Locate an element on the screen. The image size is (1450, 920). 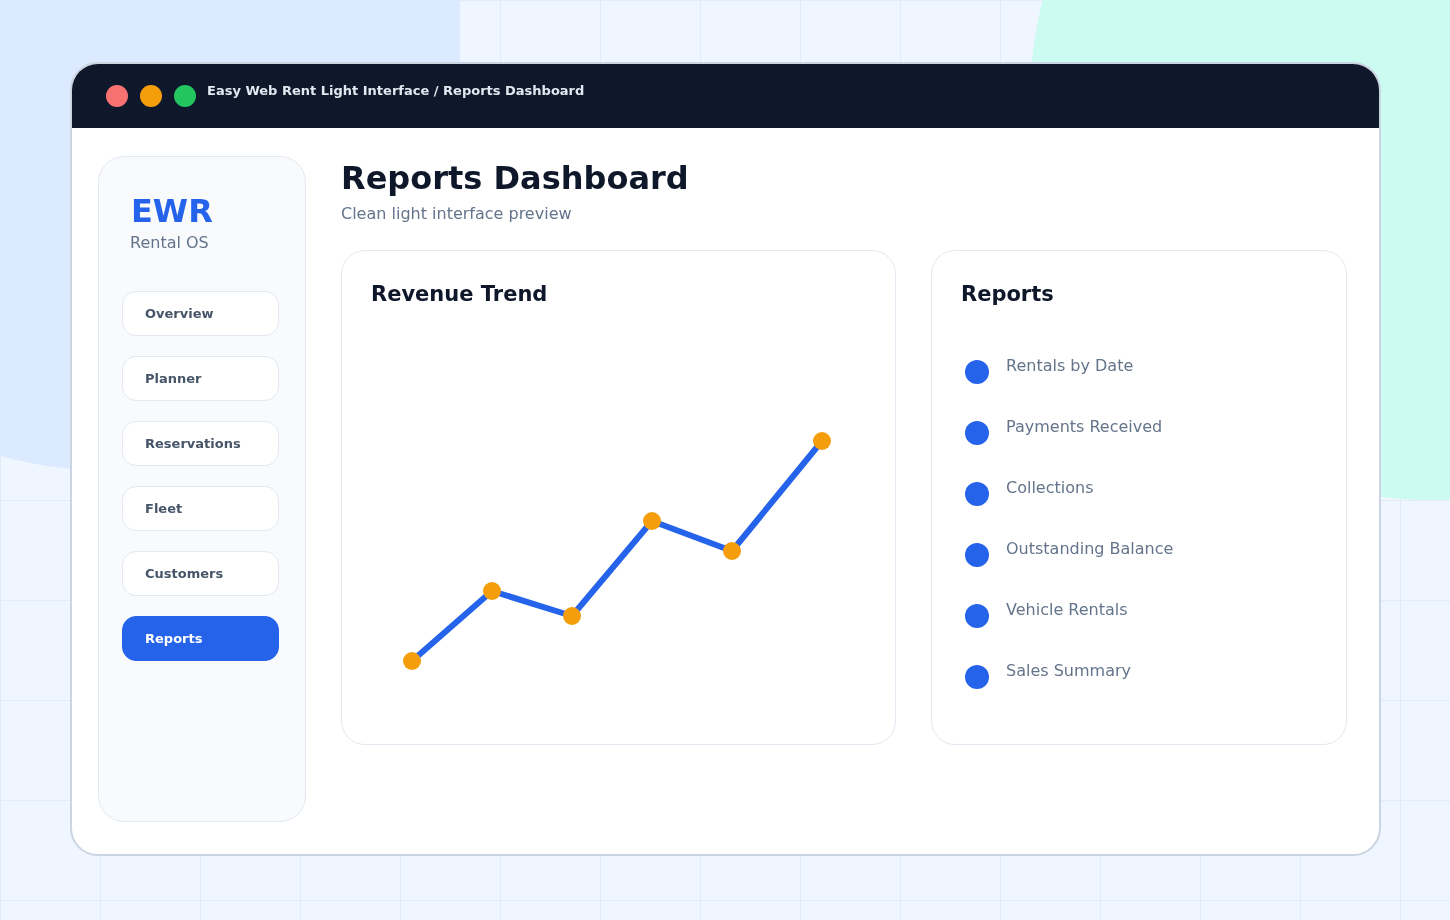
report-link: Collections is located at coordinates (1050, 487).